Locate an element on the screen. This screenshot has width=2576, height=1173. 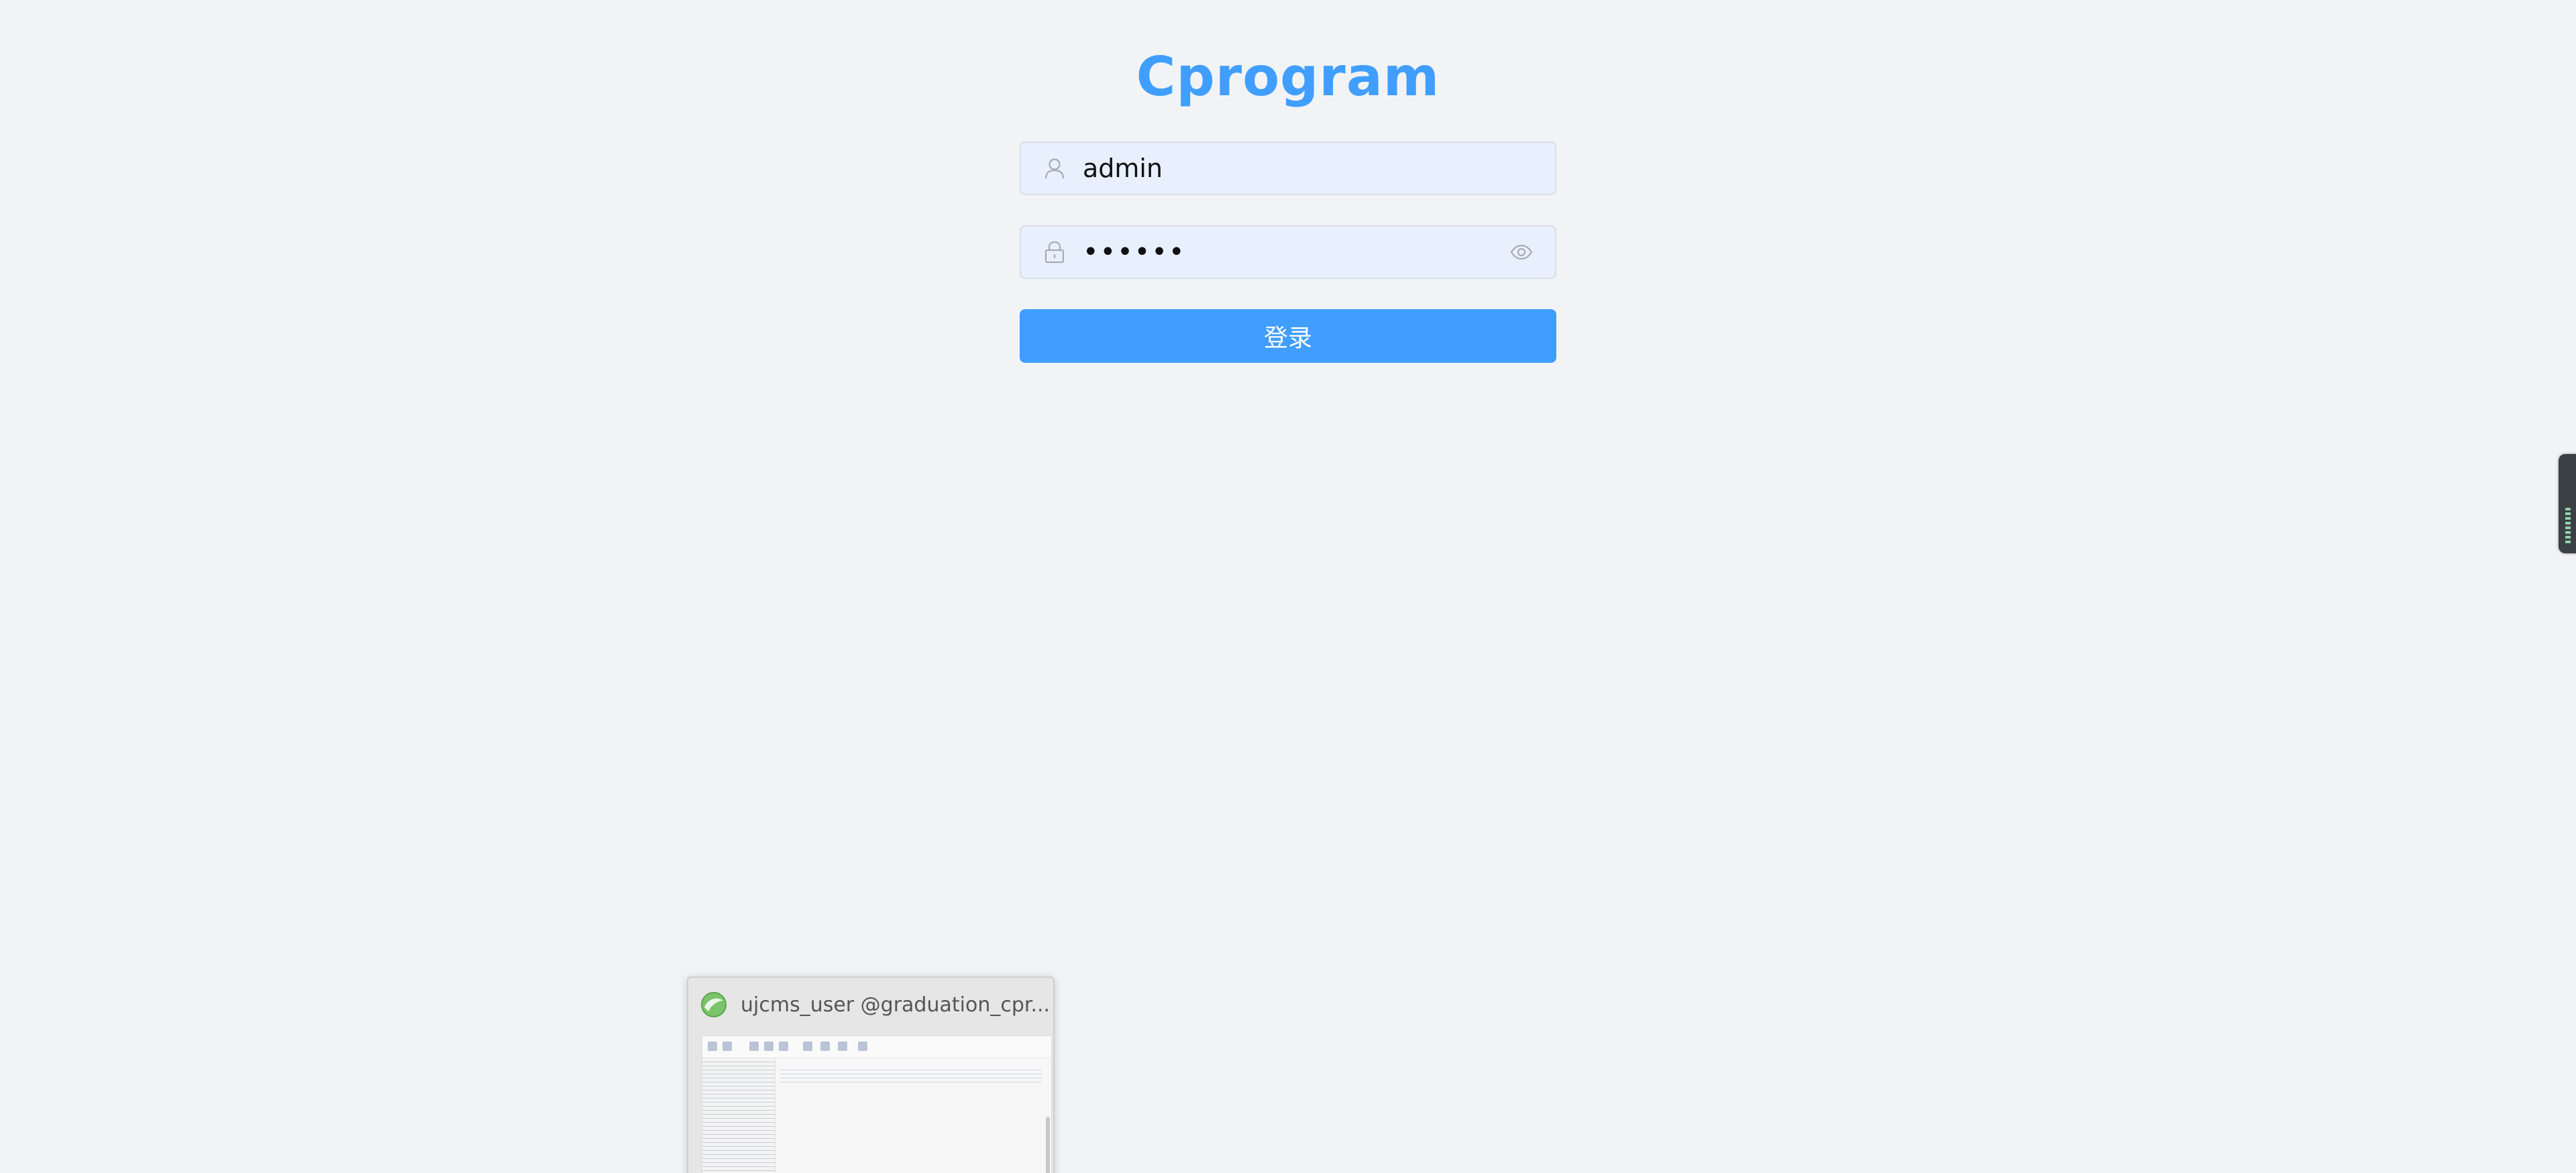
lock-icon is located at coordinates (1054, 252).